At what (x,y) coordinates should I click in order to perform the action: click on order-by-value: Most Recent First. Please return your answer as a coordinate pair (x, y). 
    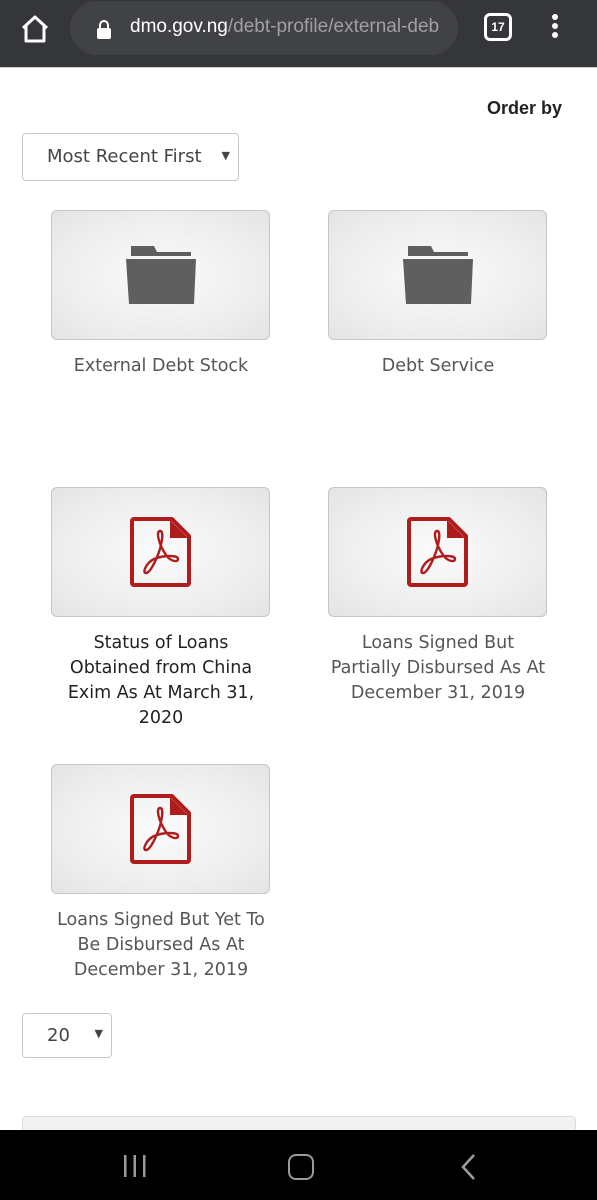
    Looking at the image, I should click on (124, 156).